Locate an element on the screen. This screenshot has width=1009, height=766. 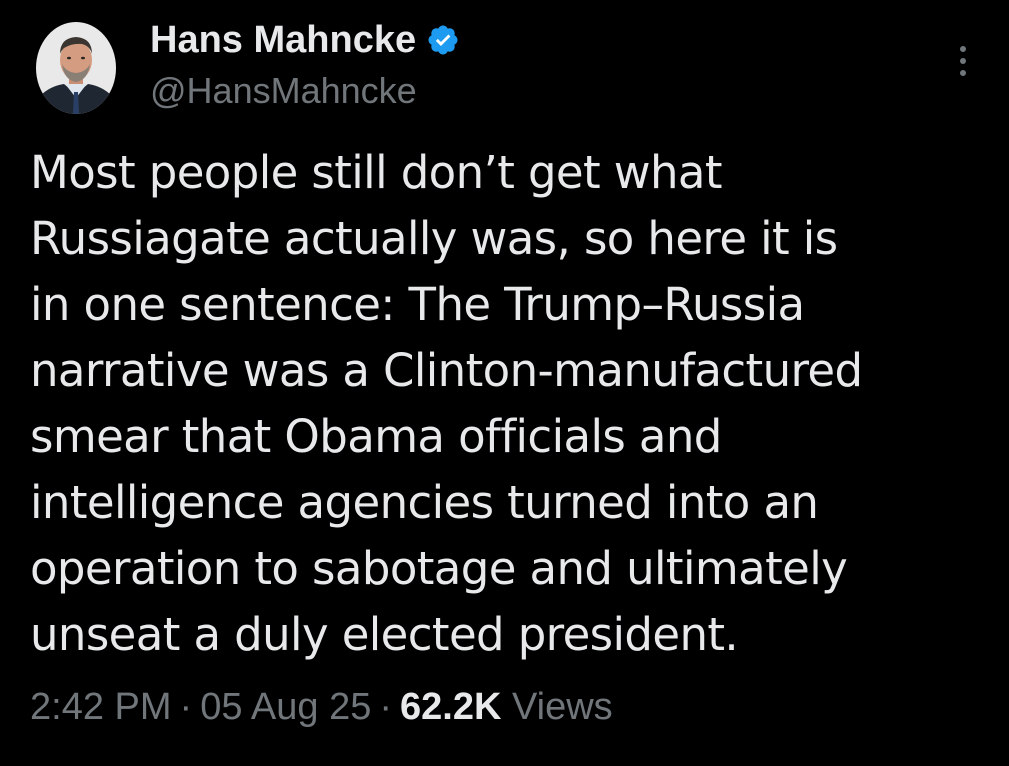
tweet-text-line: Russiagate actually was, so here it is is located at coordinates (434, 238).